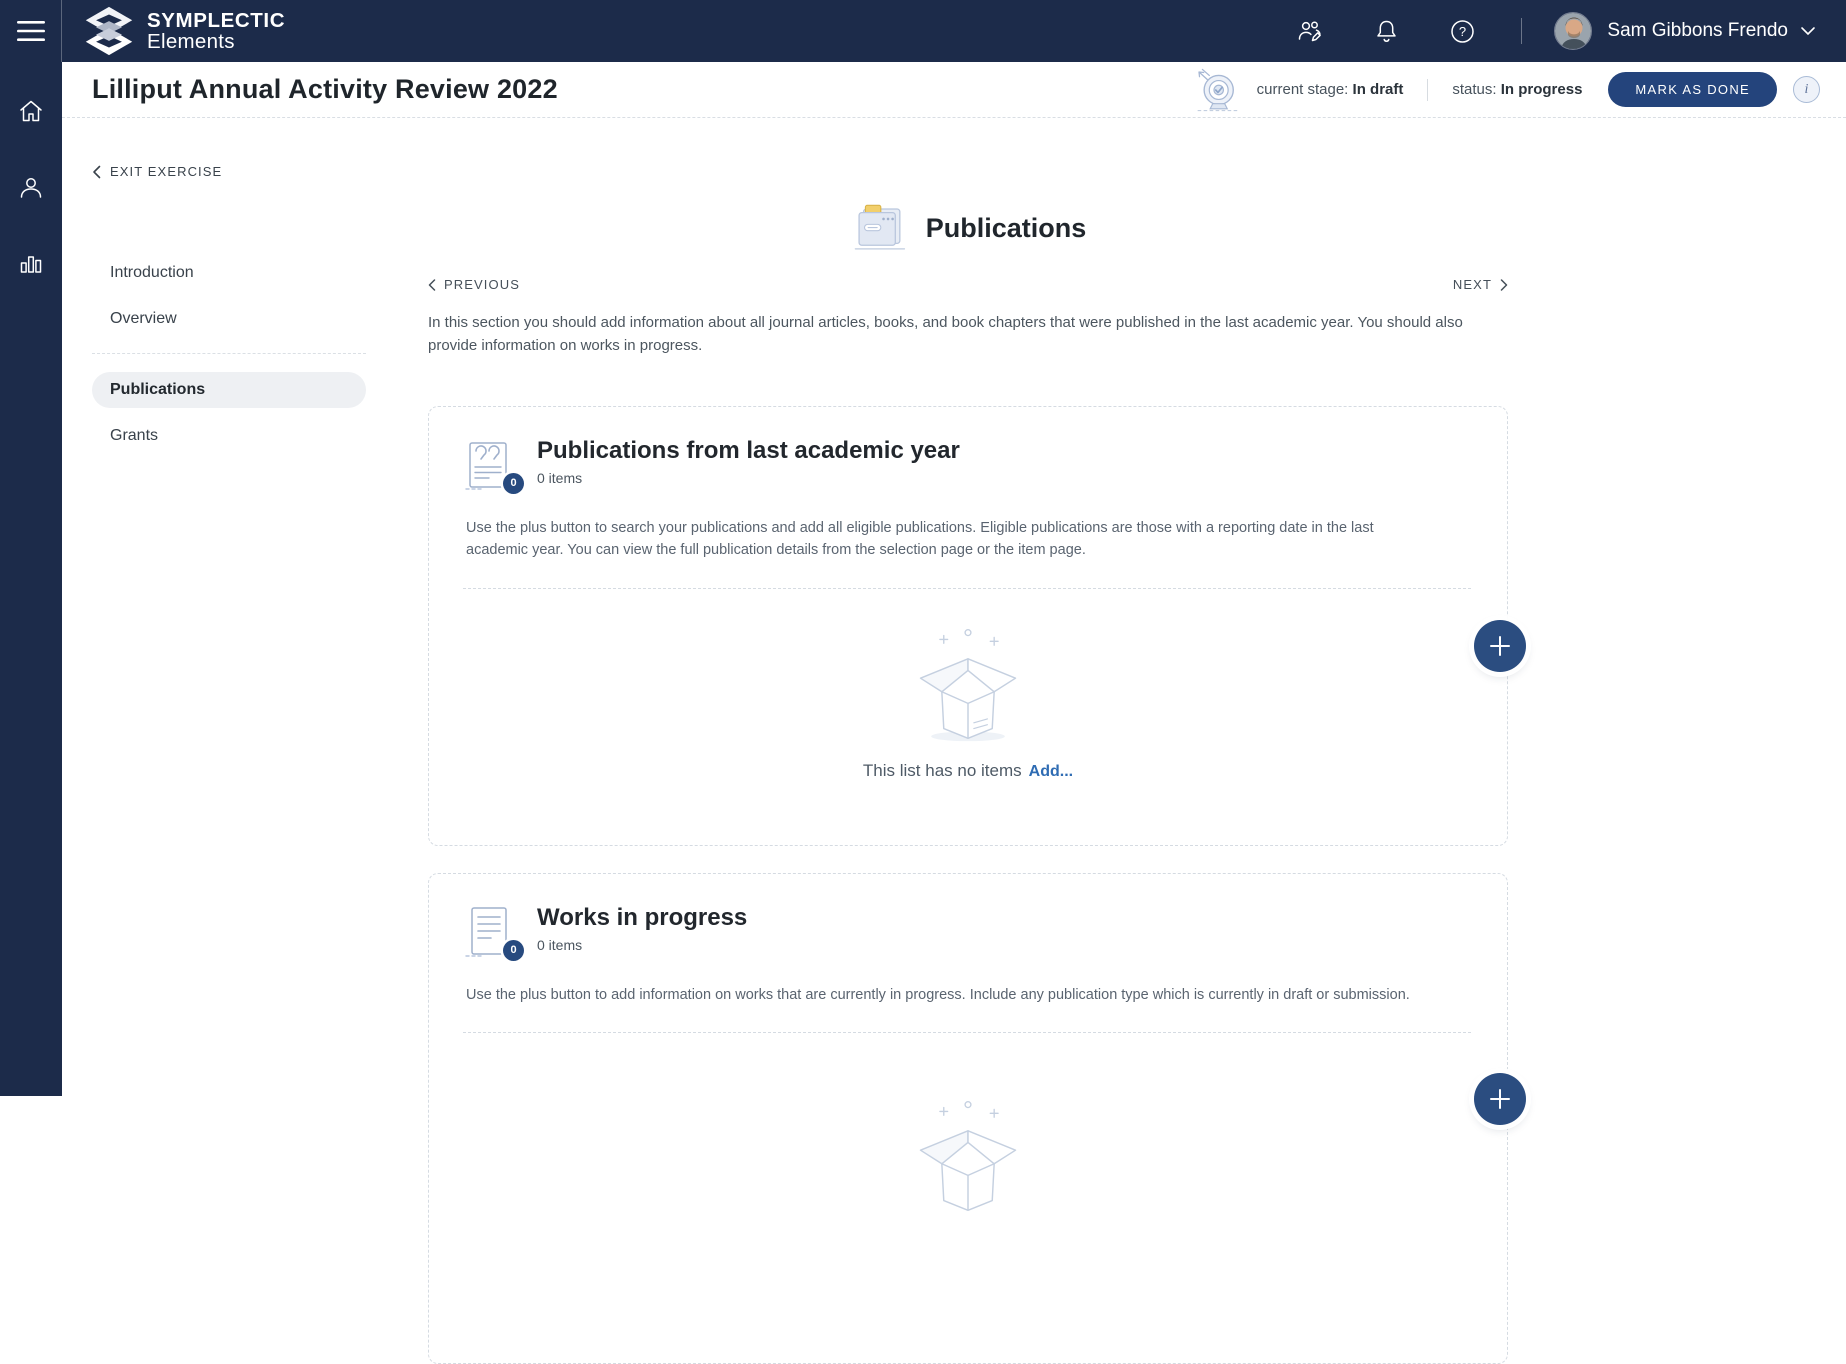 This screenshot has width=1846, height=1364. What do you see at coordinates (1006, 227) in the screenshot?
I see `section-title: Publications` at bounding box center [1006, 227].